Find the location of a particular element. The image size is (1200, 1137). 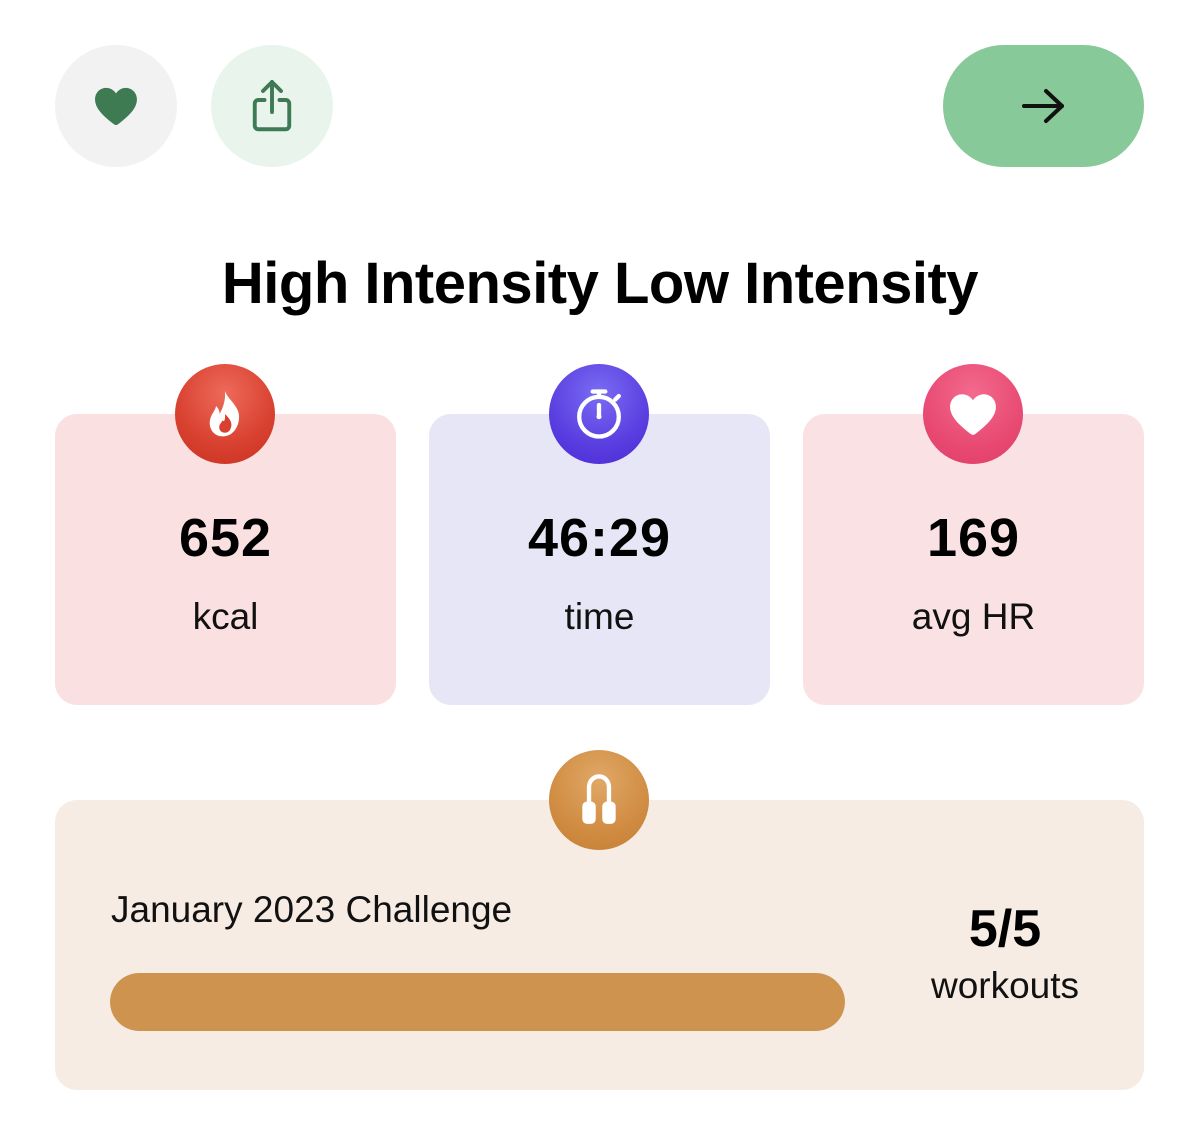

next-button is located at coordinates (1043, 106).